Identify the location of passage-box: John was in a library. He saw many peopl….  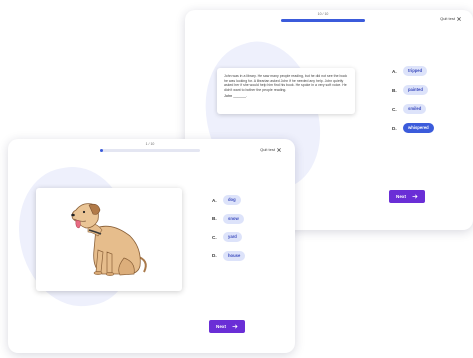
(286, 91).